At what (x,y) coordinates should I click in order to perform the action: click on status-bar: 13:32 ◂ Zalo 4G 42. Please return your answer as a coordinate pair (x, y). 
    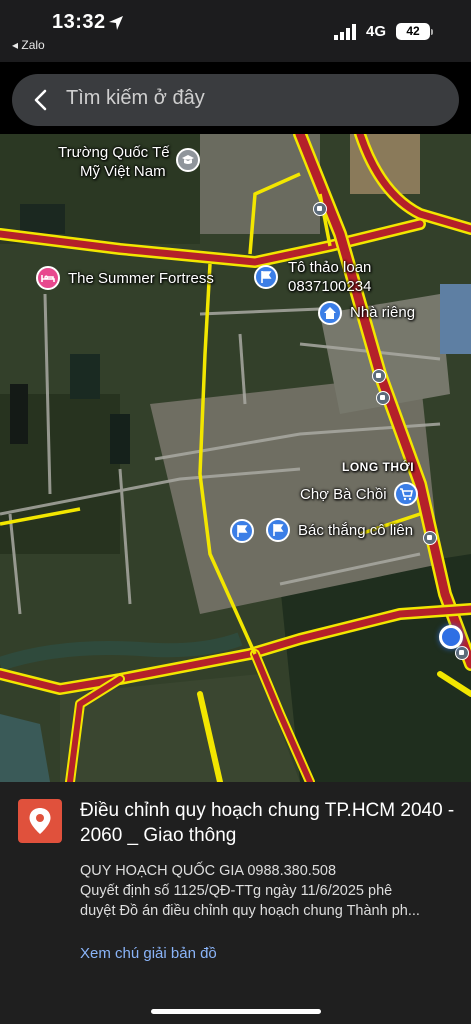
    Looking at the image, I should click on (235, 31).